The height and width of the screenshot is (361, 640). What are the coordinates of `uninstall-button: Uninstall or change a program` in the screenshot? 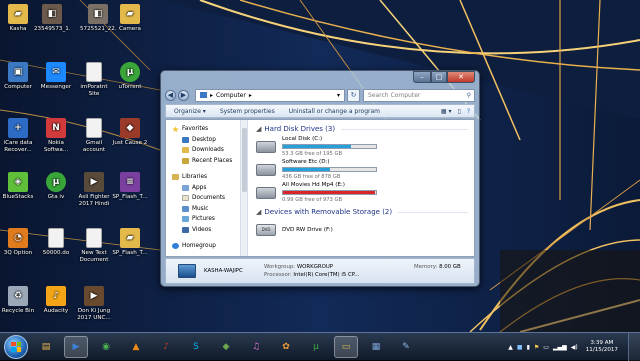 It's located at (334, 111).